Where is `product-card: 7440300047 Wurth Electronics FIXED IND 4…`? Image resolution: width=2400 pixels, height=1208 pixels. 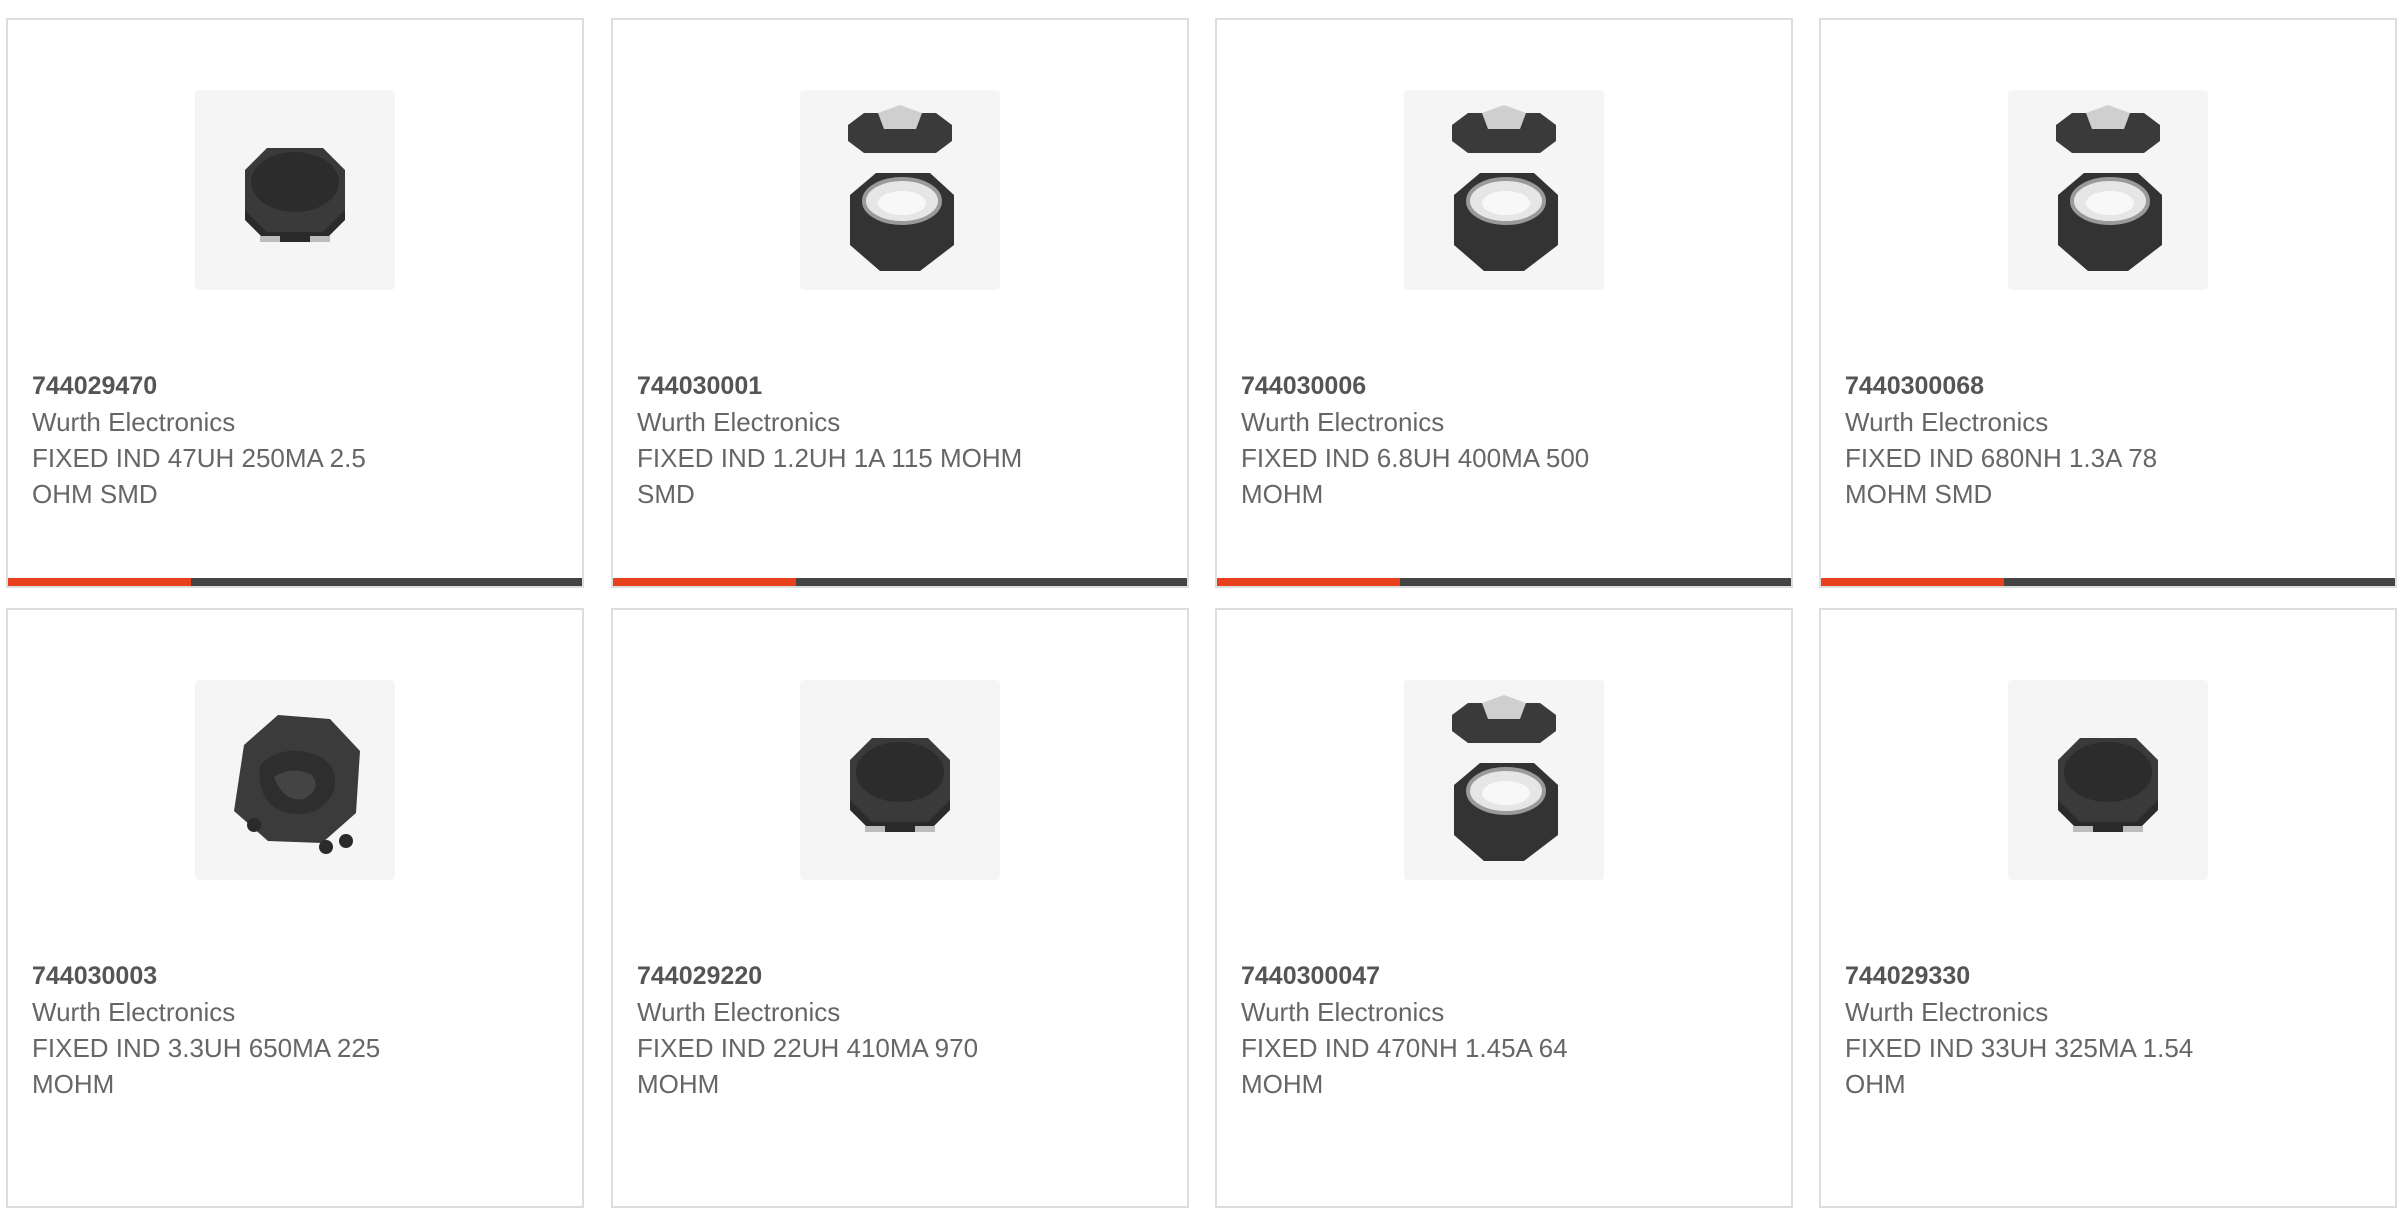 product-card: 7440300047 Wurth Electronics FIXED IND 4… is located at coordinates (1504, 908).